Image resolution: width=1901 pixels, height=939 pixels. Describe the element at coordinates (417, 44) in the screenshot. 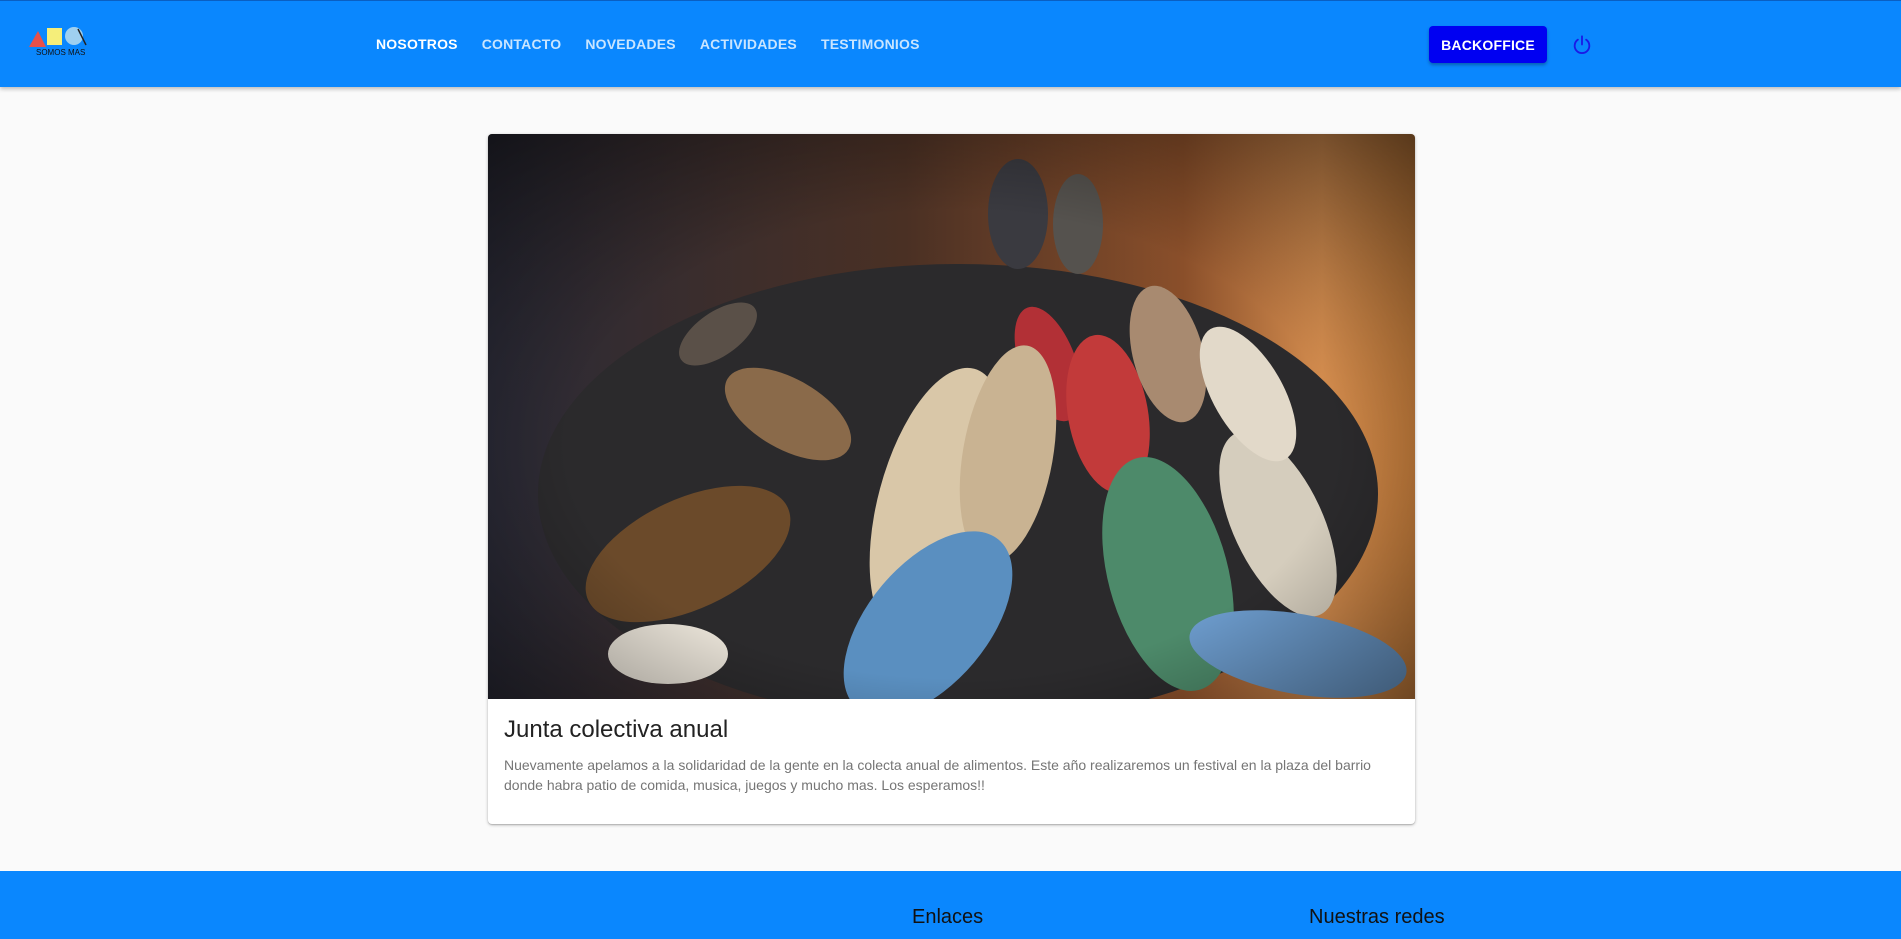

I see `nav-item-nosotros: NOSOTROS` at that location.